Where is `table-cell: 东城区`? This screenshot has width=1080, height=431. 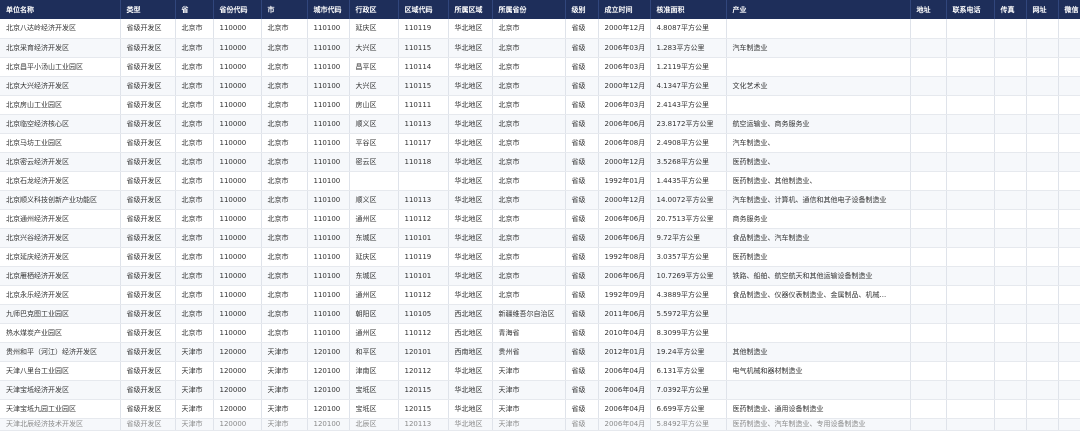 table-cell: 东城区 is located at coordinates (374, 238).